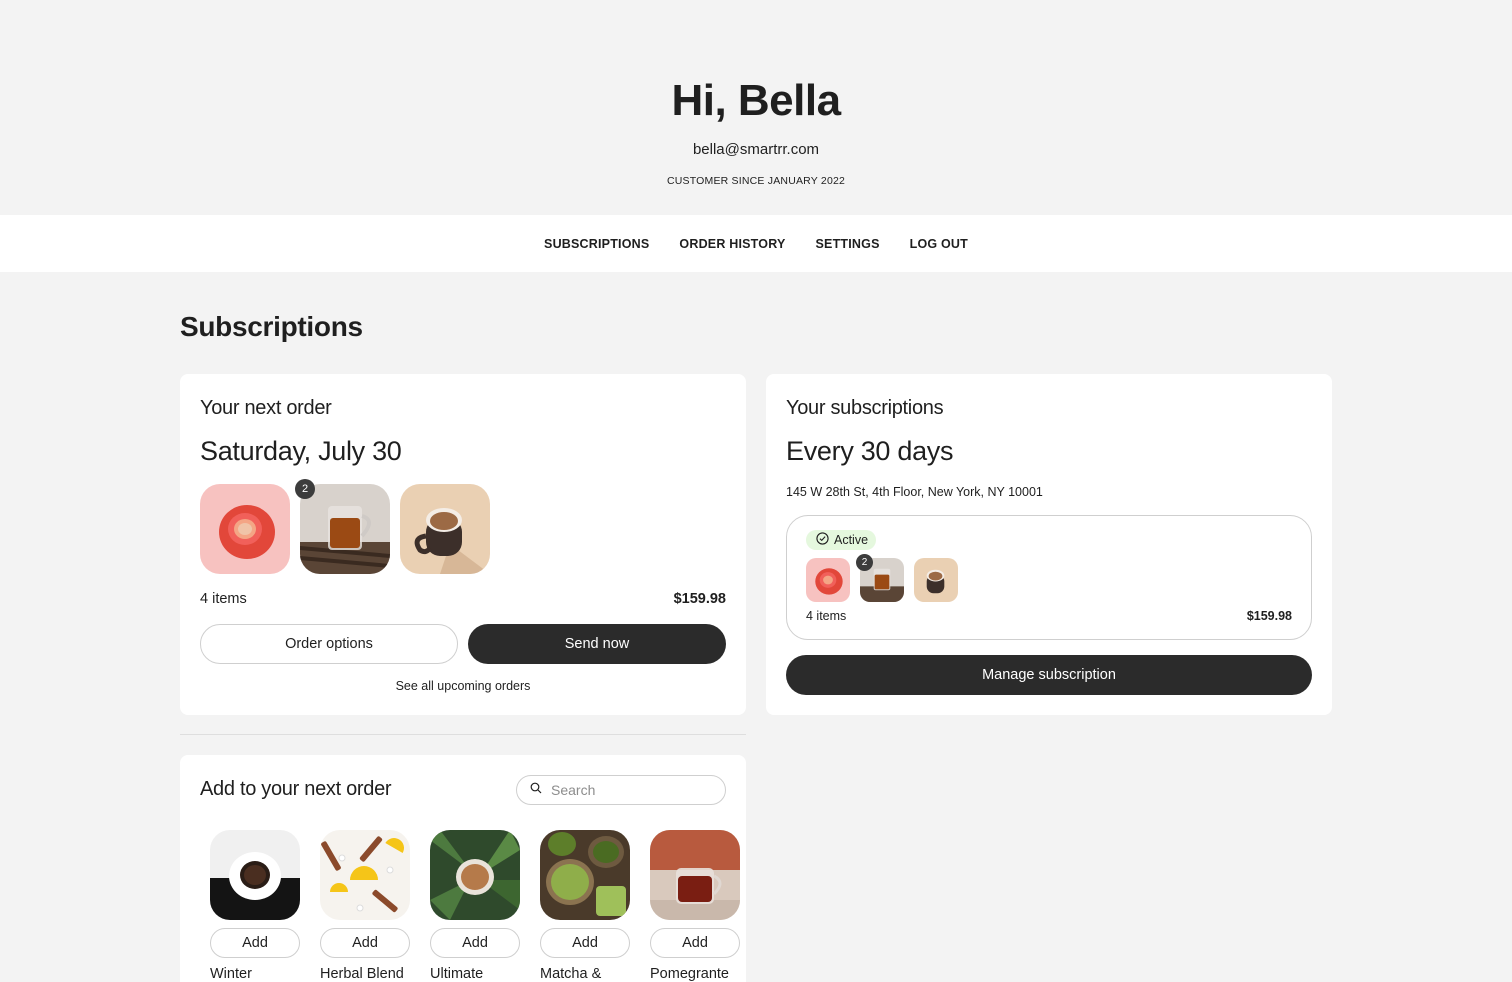 The height and width of the screenshot is (982, 1512). What do you see at coordinates (342, 526) in the screenshot?
I see `product-thumb-glass-tea: 2` at bounding box center [342, 526].